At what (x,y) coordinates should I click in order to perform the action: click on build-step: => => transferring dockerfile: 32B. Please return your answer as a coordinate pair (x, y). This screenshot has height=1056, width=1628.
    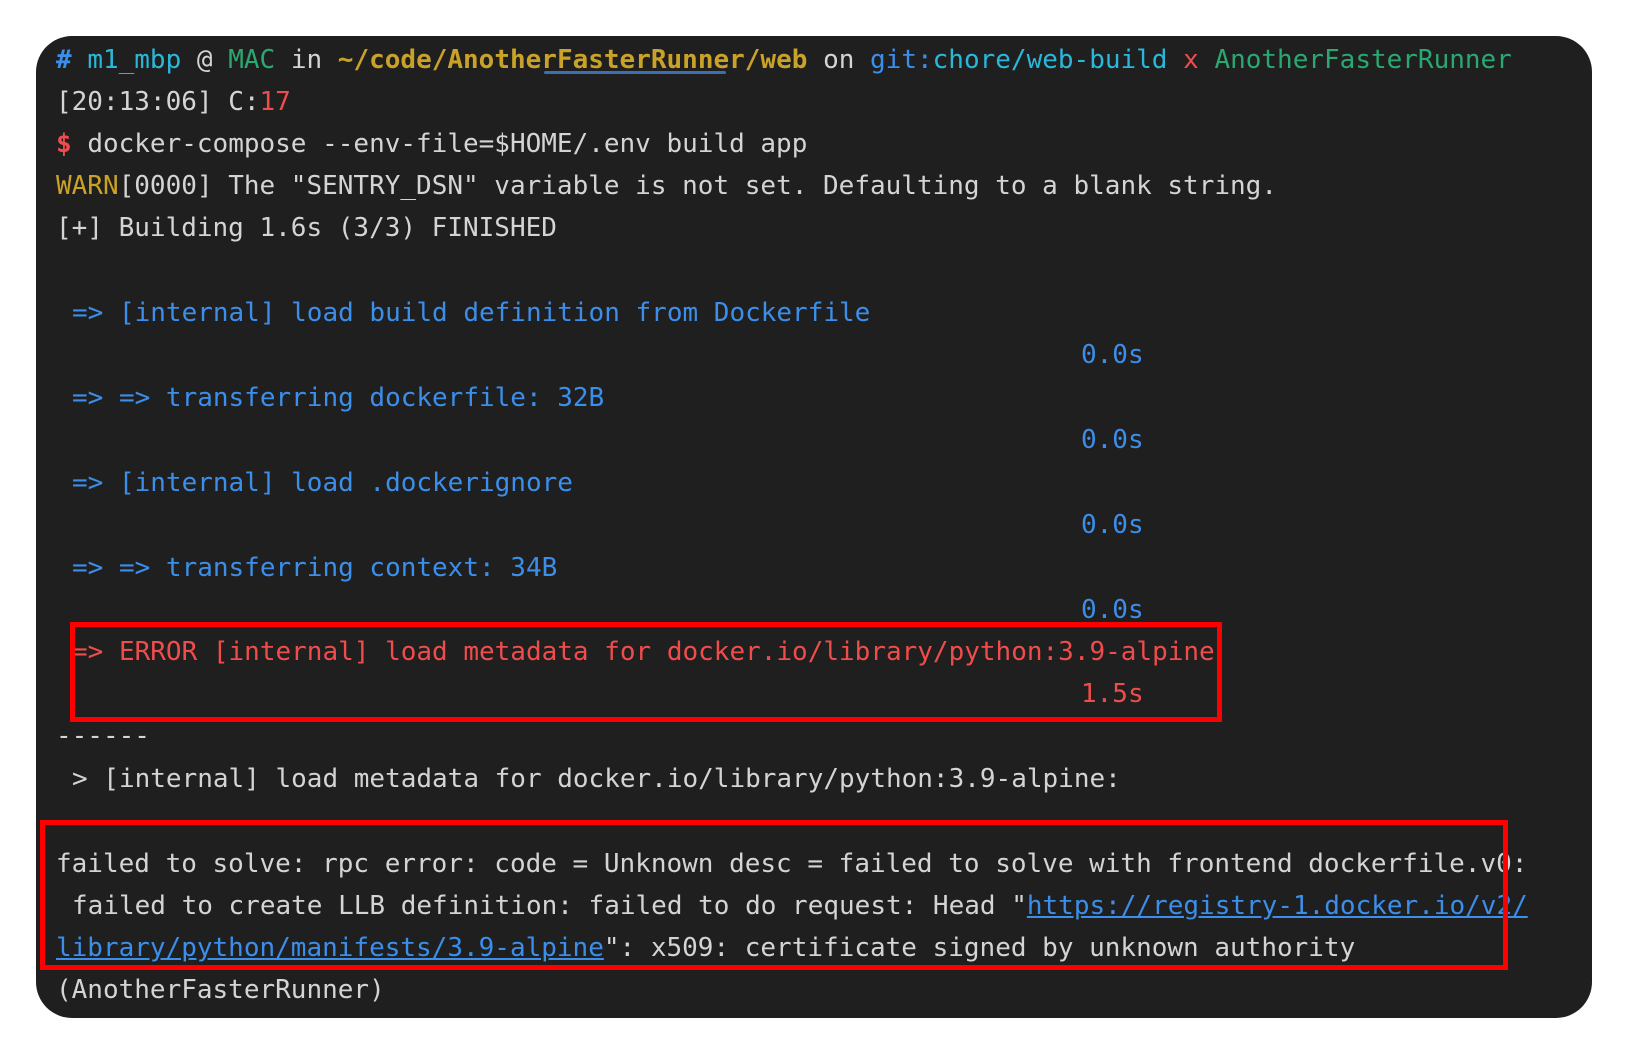
    Looking at the image, I should click on (338, 398).